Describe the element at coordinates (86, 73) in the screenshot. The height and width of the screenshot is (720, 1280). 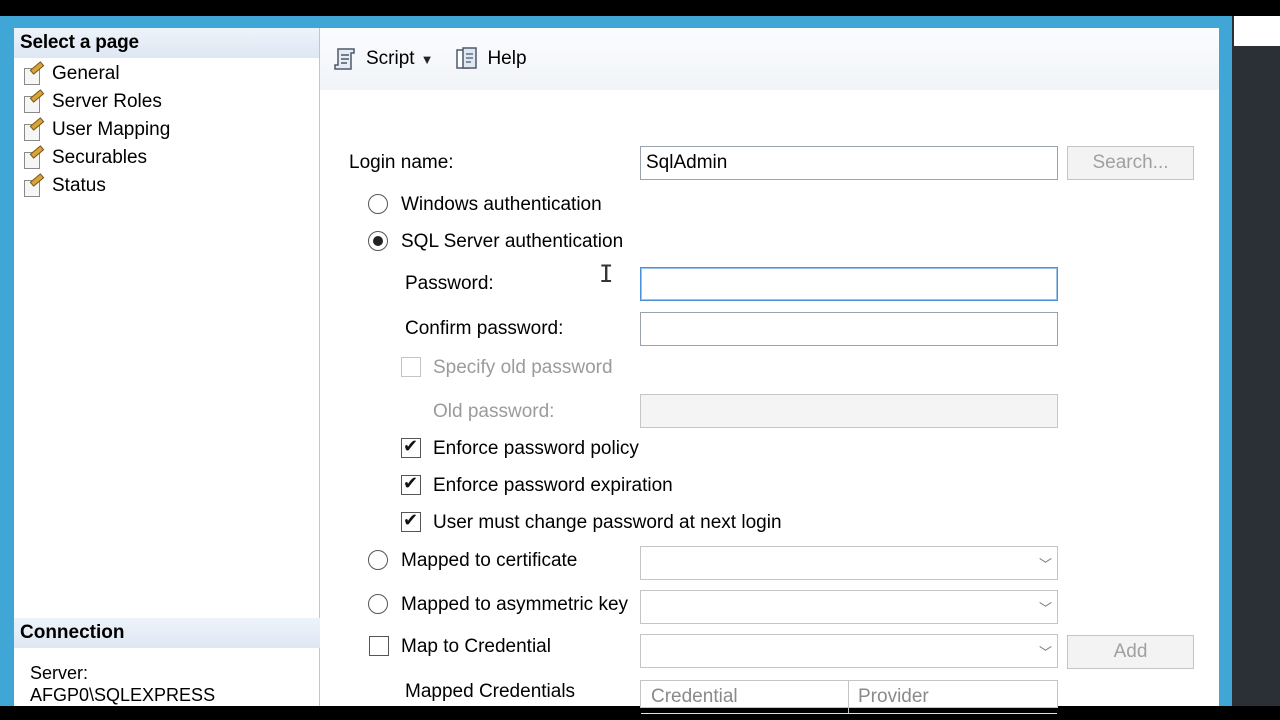
I see `page-item-label: General` at that location.